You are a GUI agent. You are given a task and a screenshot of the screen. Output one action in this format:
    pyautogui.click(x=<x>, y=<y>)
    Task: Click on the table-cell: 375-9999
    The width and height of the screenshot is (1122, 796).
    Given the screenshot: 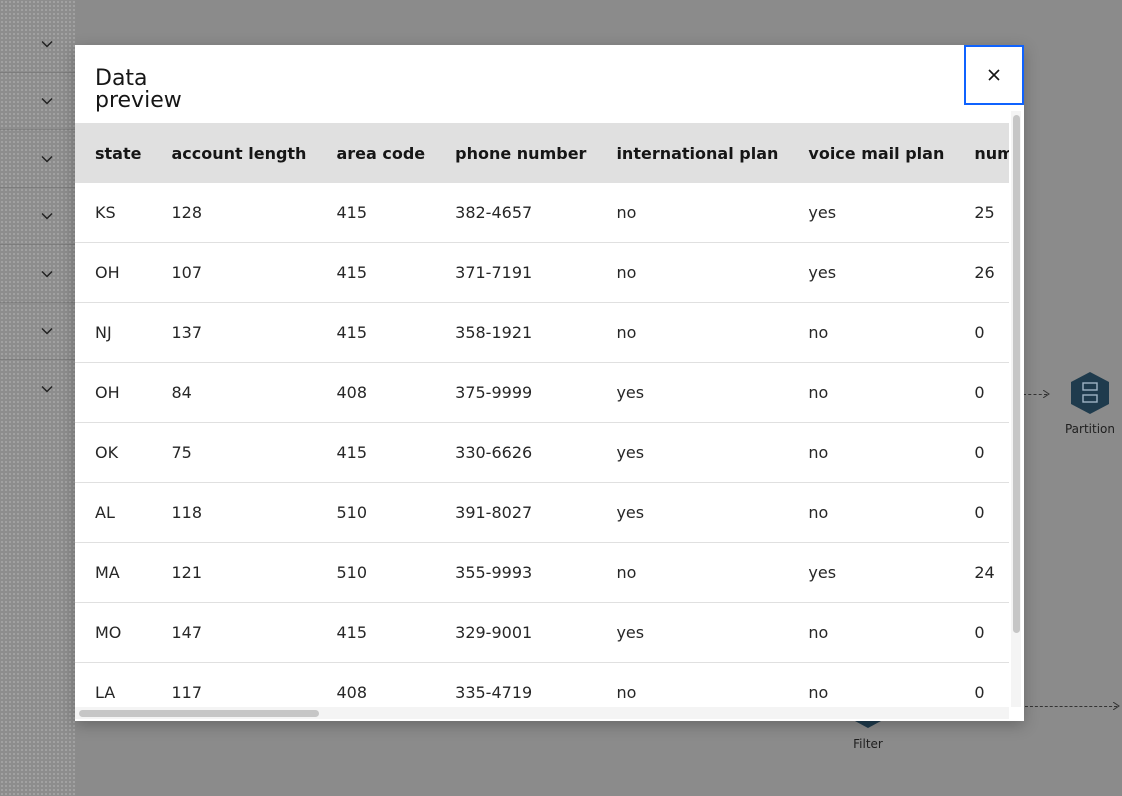 What is the action you would take?
    pyautogui.click(x=516, y=392)
    